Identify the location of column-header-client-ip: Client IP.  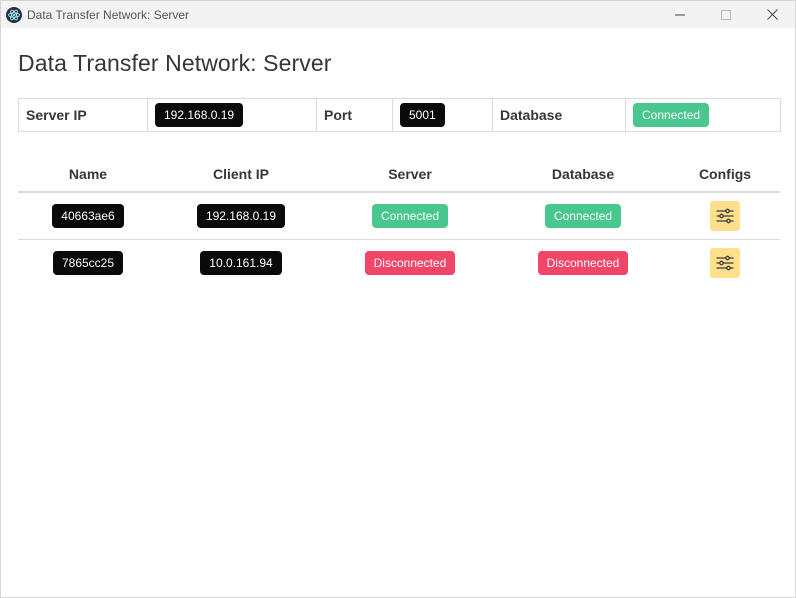
(241, 175).